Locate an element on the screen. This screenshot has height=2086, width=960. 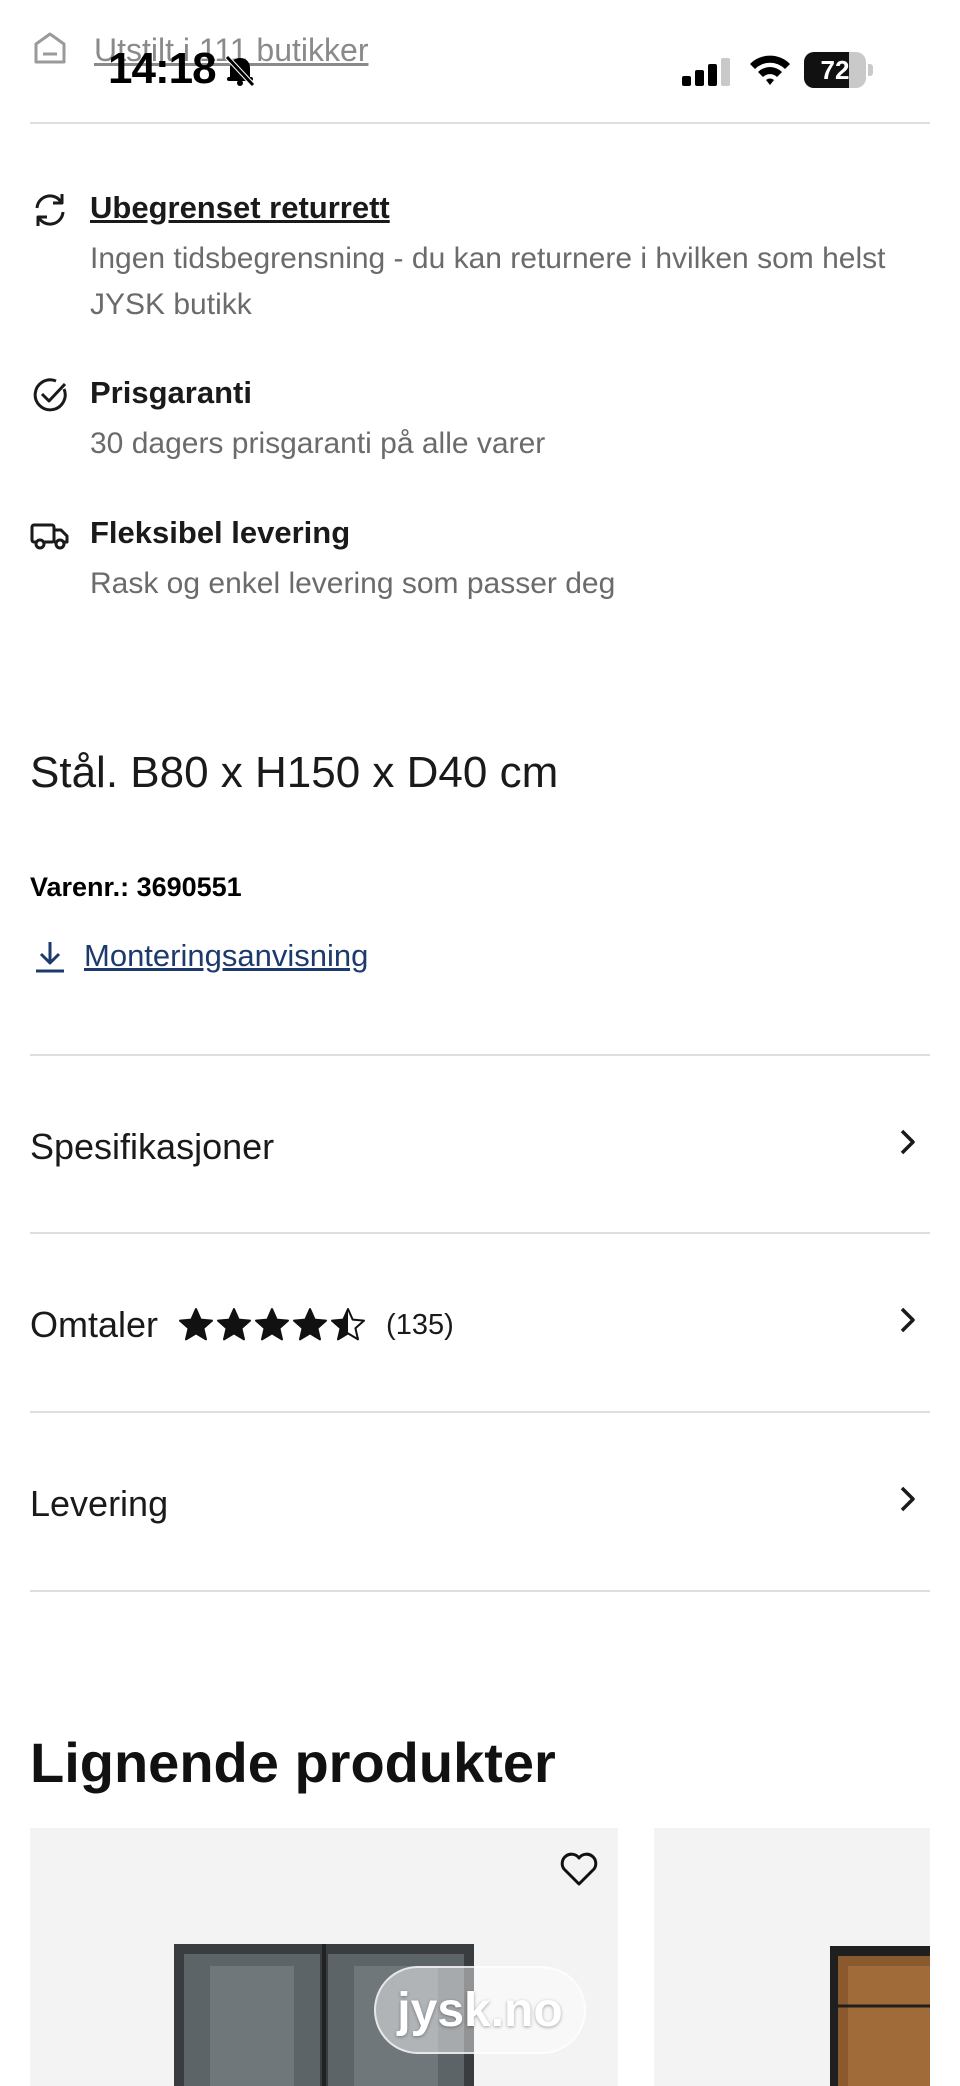
usp-delivery-title: Fleksibel levering is located at coordinates (220, 532).